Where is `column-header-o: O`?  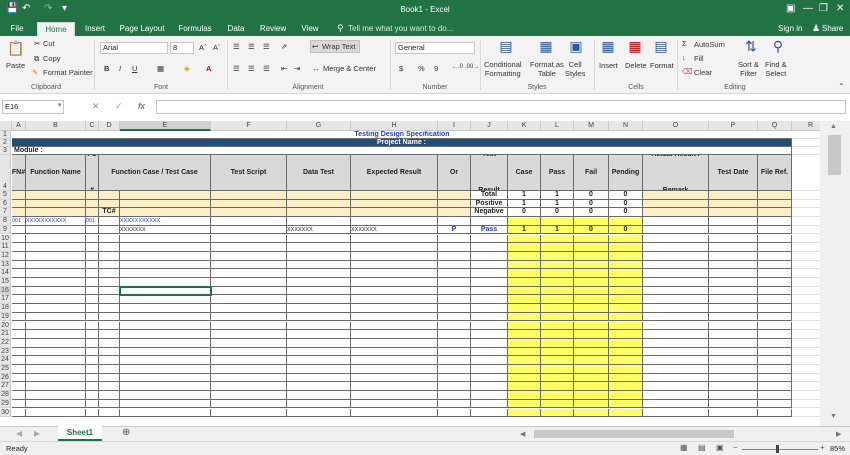
column-header-o: O is located at coordinates (676, 126).